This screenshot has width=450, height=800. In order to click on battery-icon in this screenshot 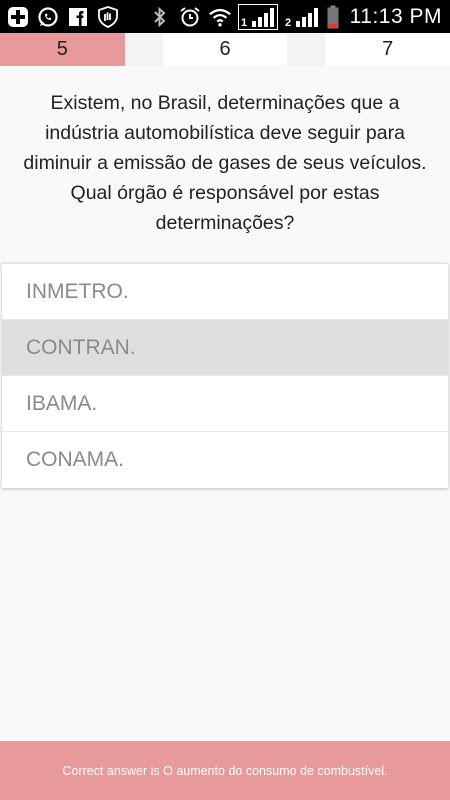, I will do `click(333, 17)`.